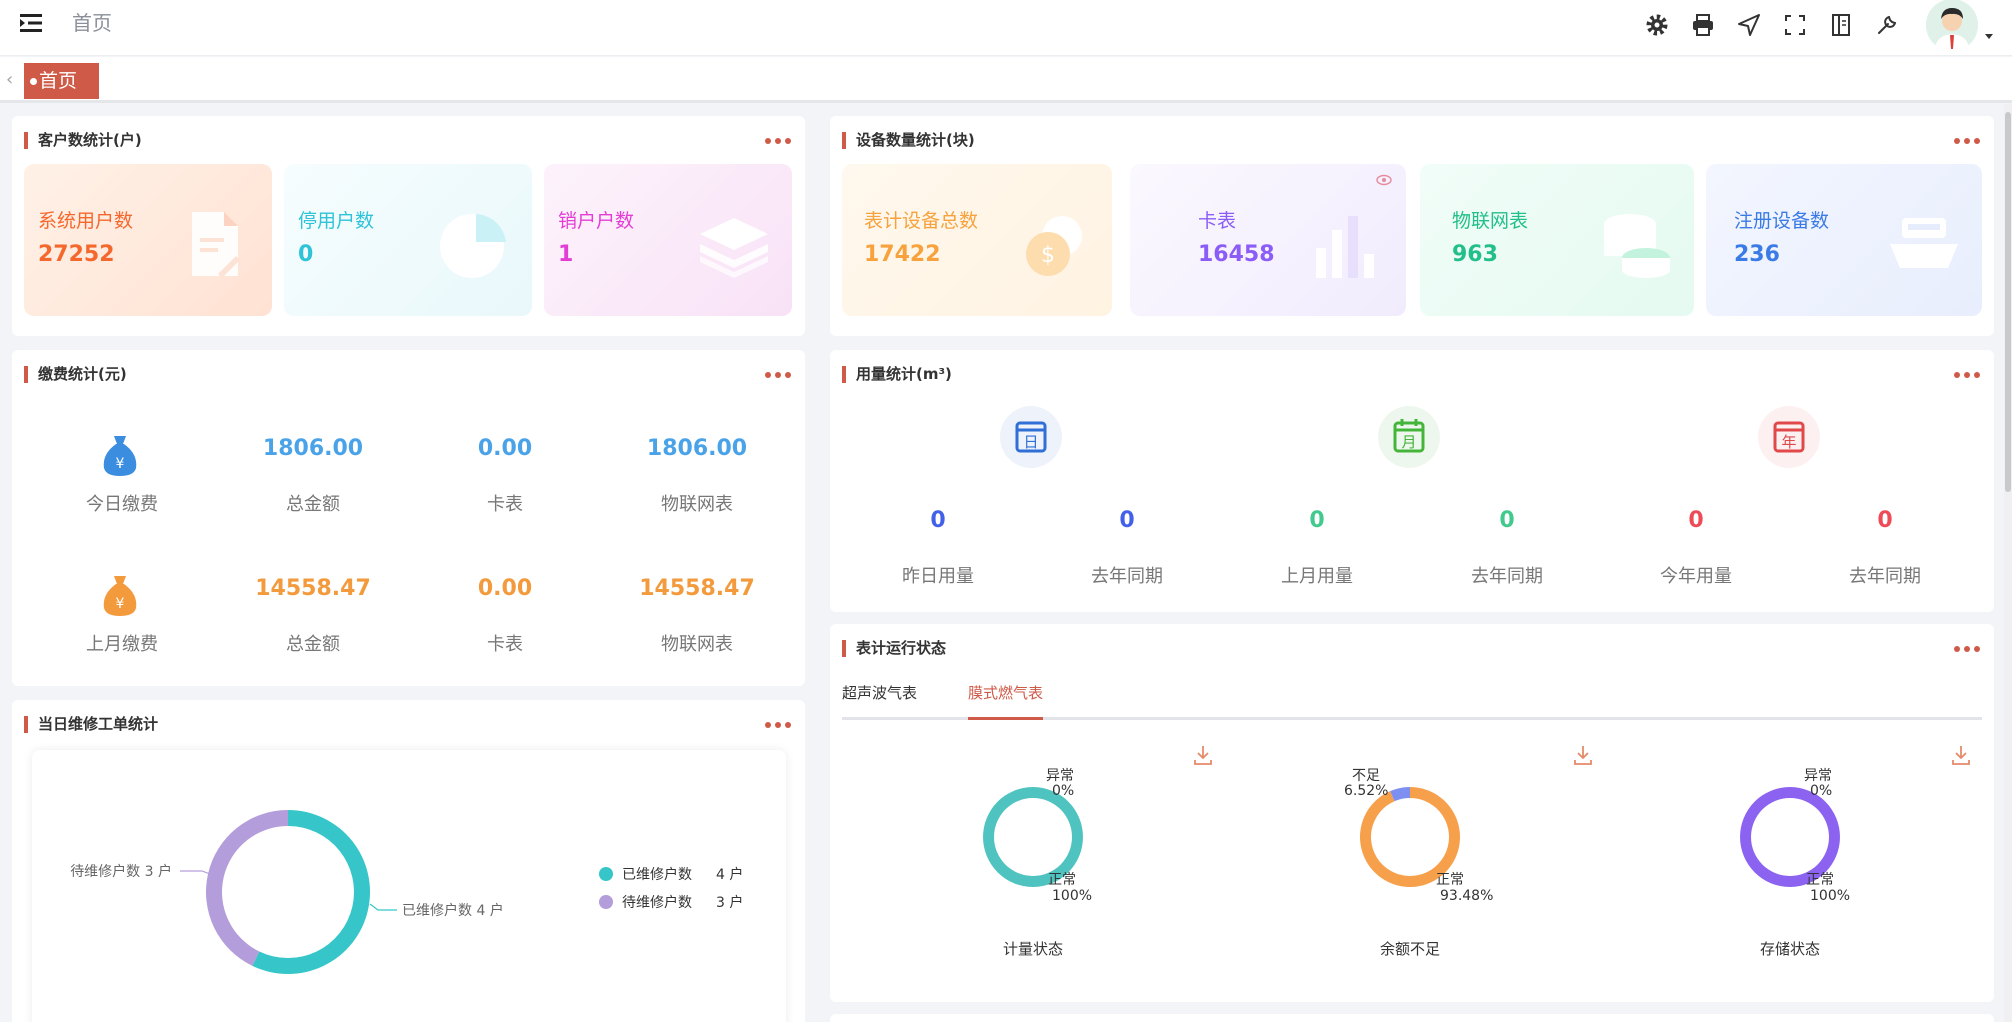  I want to click on fee-today-total: 1806.00, so click(313, 448).